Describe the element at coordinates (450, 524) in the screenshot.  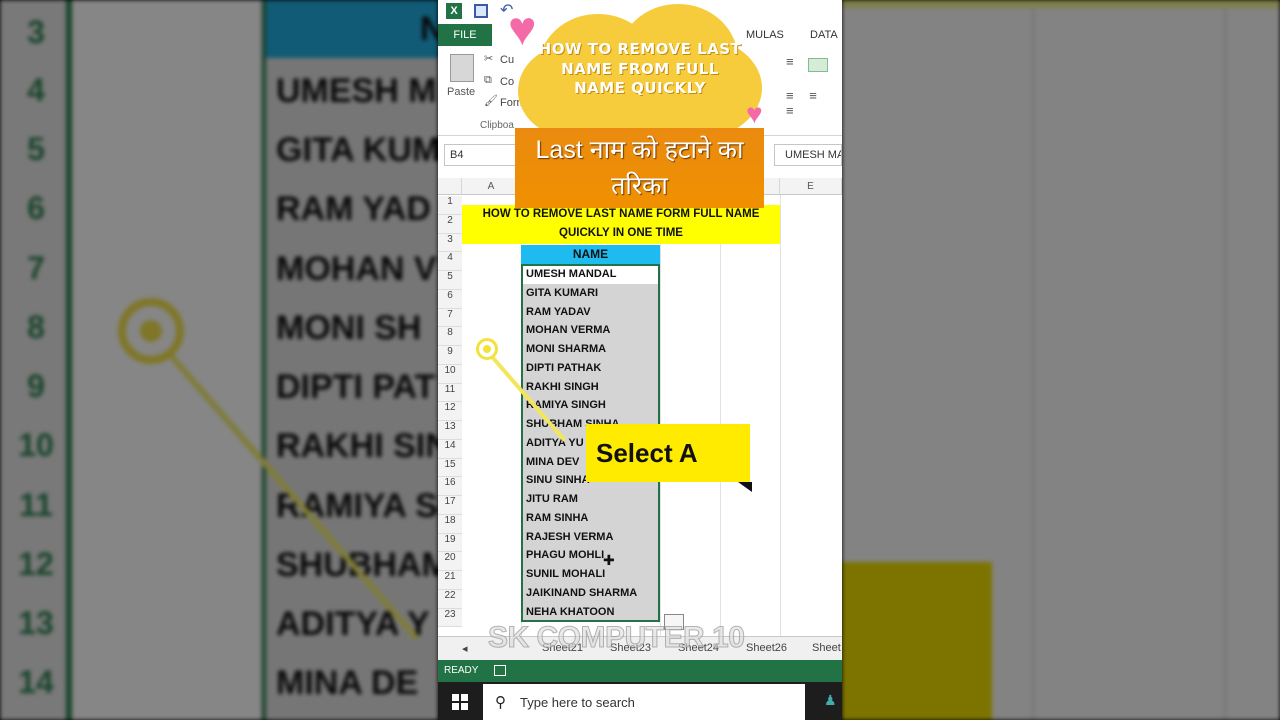
I see `row-header: 18` at that location.